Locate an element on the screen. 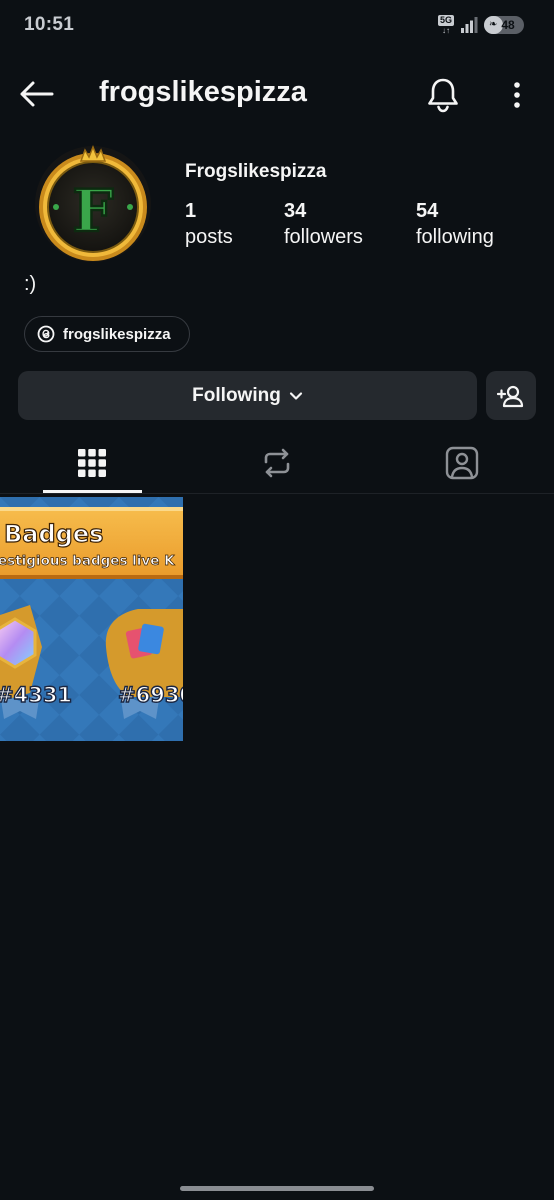 The image size is (554, 1200). more-options-button is located at coordinates (517, 95).